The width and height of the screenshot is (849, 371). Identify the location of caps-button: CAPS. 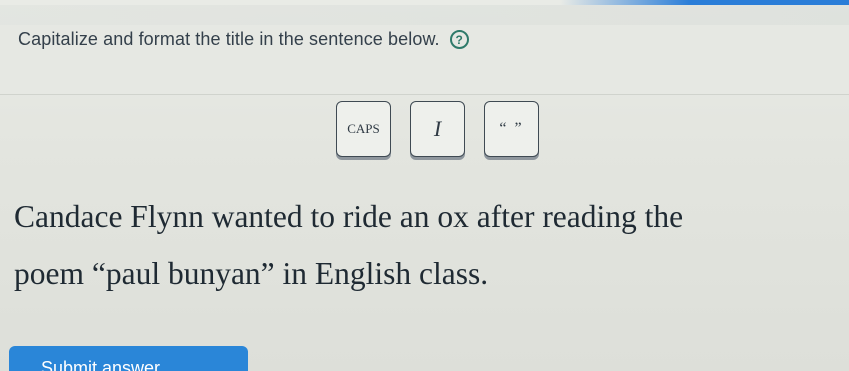
(363, 129).